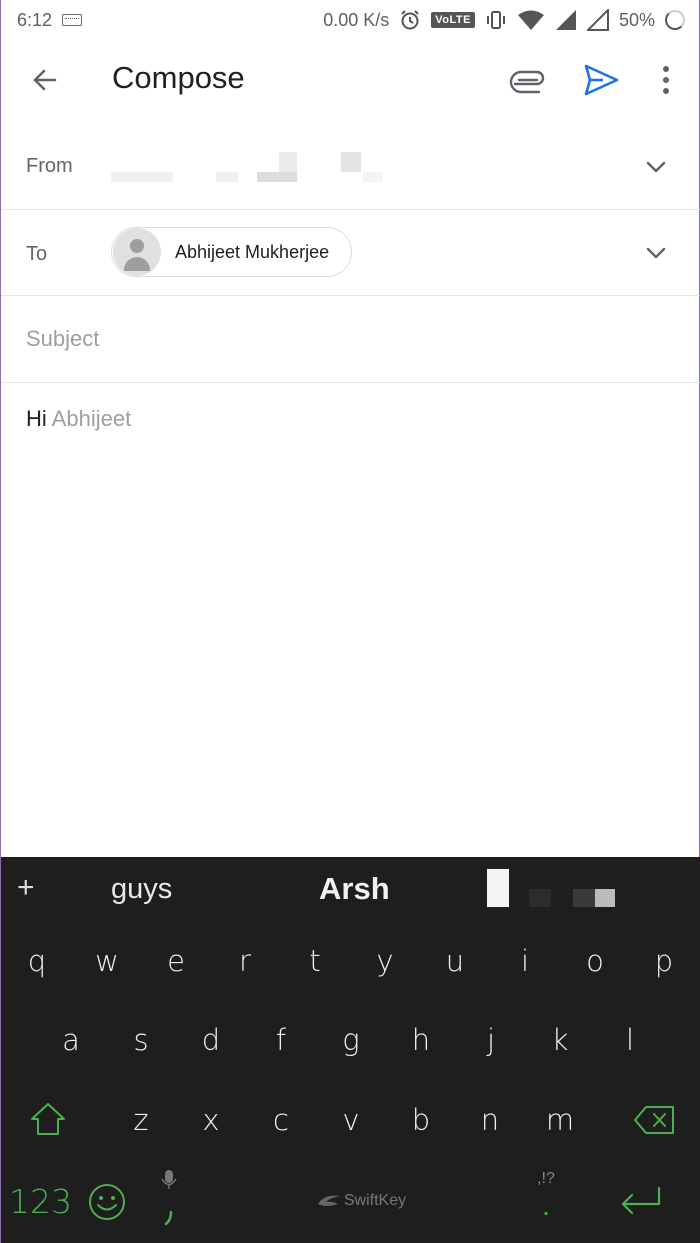  I want to click on from-label: From, so click(49, 166).